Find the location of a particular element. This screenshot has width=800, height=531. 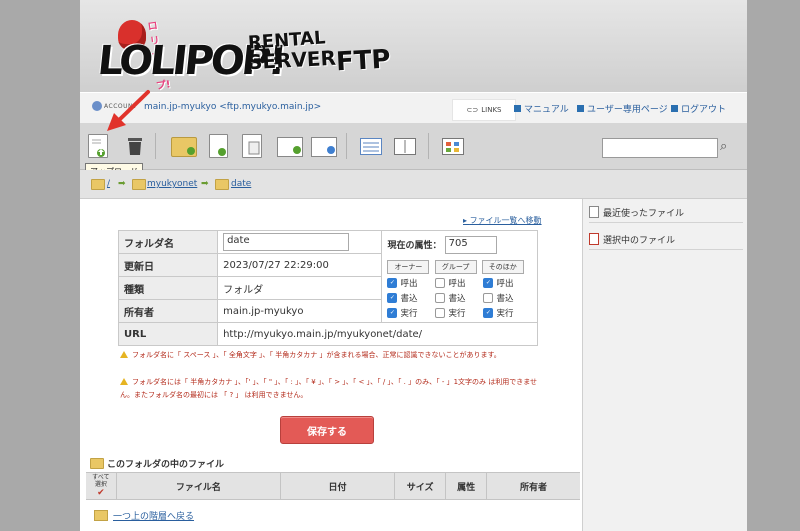

folder-up-icon is located at coordinates (101, 515).